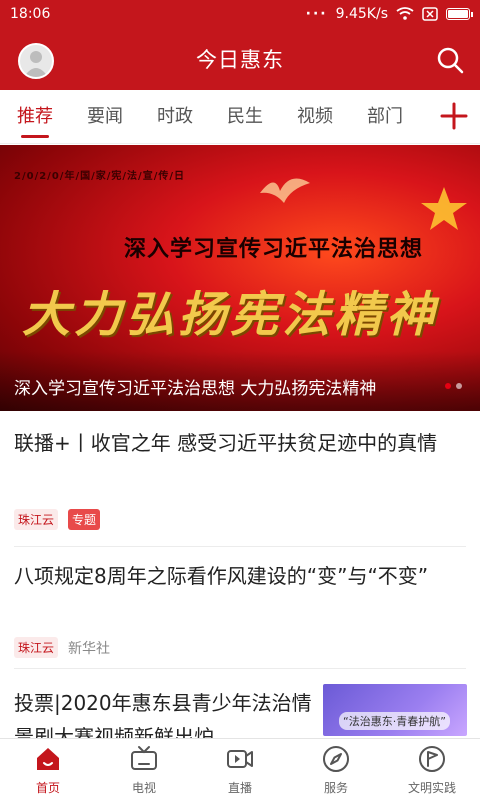 This screenshot has height=800, width=480. I want to click on tab-livelihood: 民生, so click(245, 117).